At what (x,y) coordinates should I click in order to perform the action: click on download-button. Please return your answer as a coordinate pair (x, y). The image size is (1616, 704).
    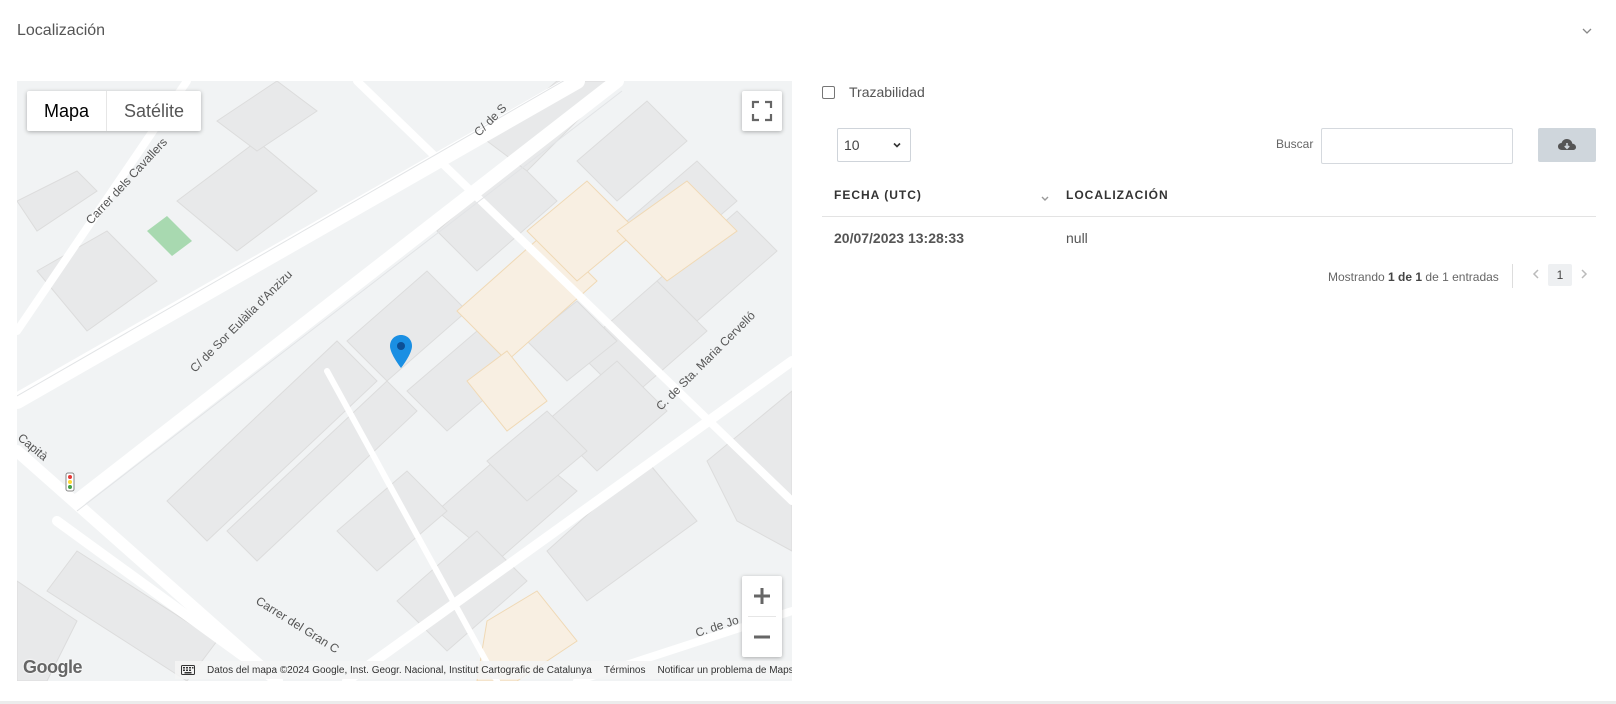
    Looking at the image, I should click on (1567, 145).